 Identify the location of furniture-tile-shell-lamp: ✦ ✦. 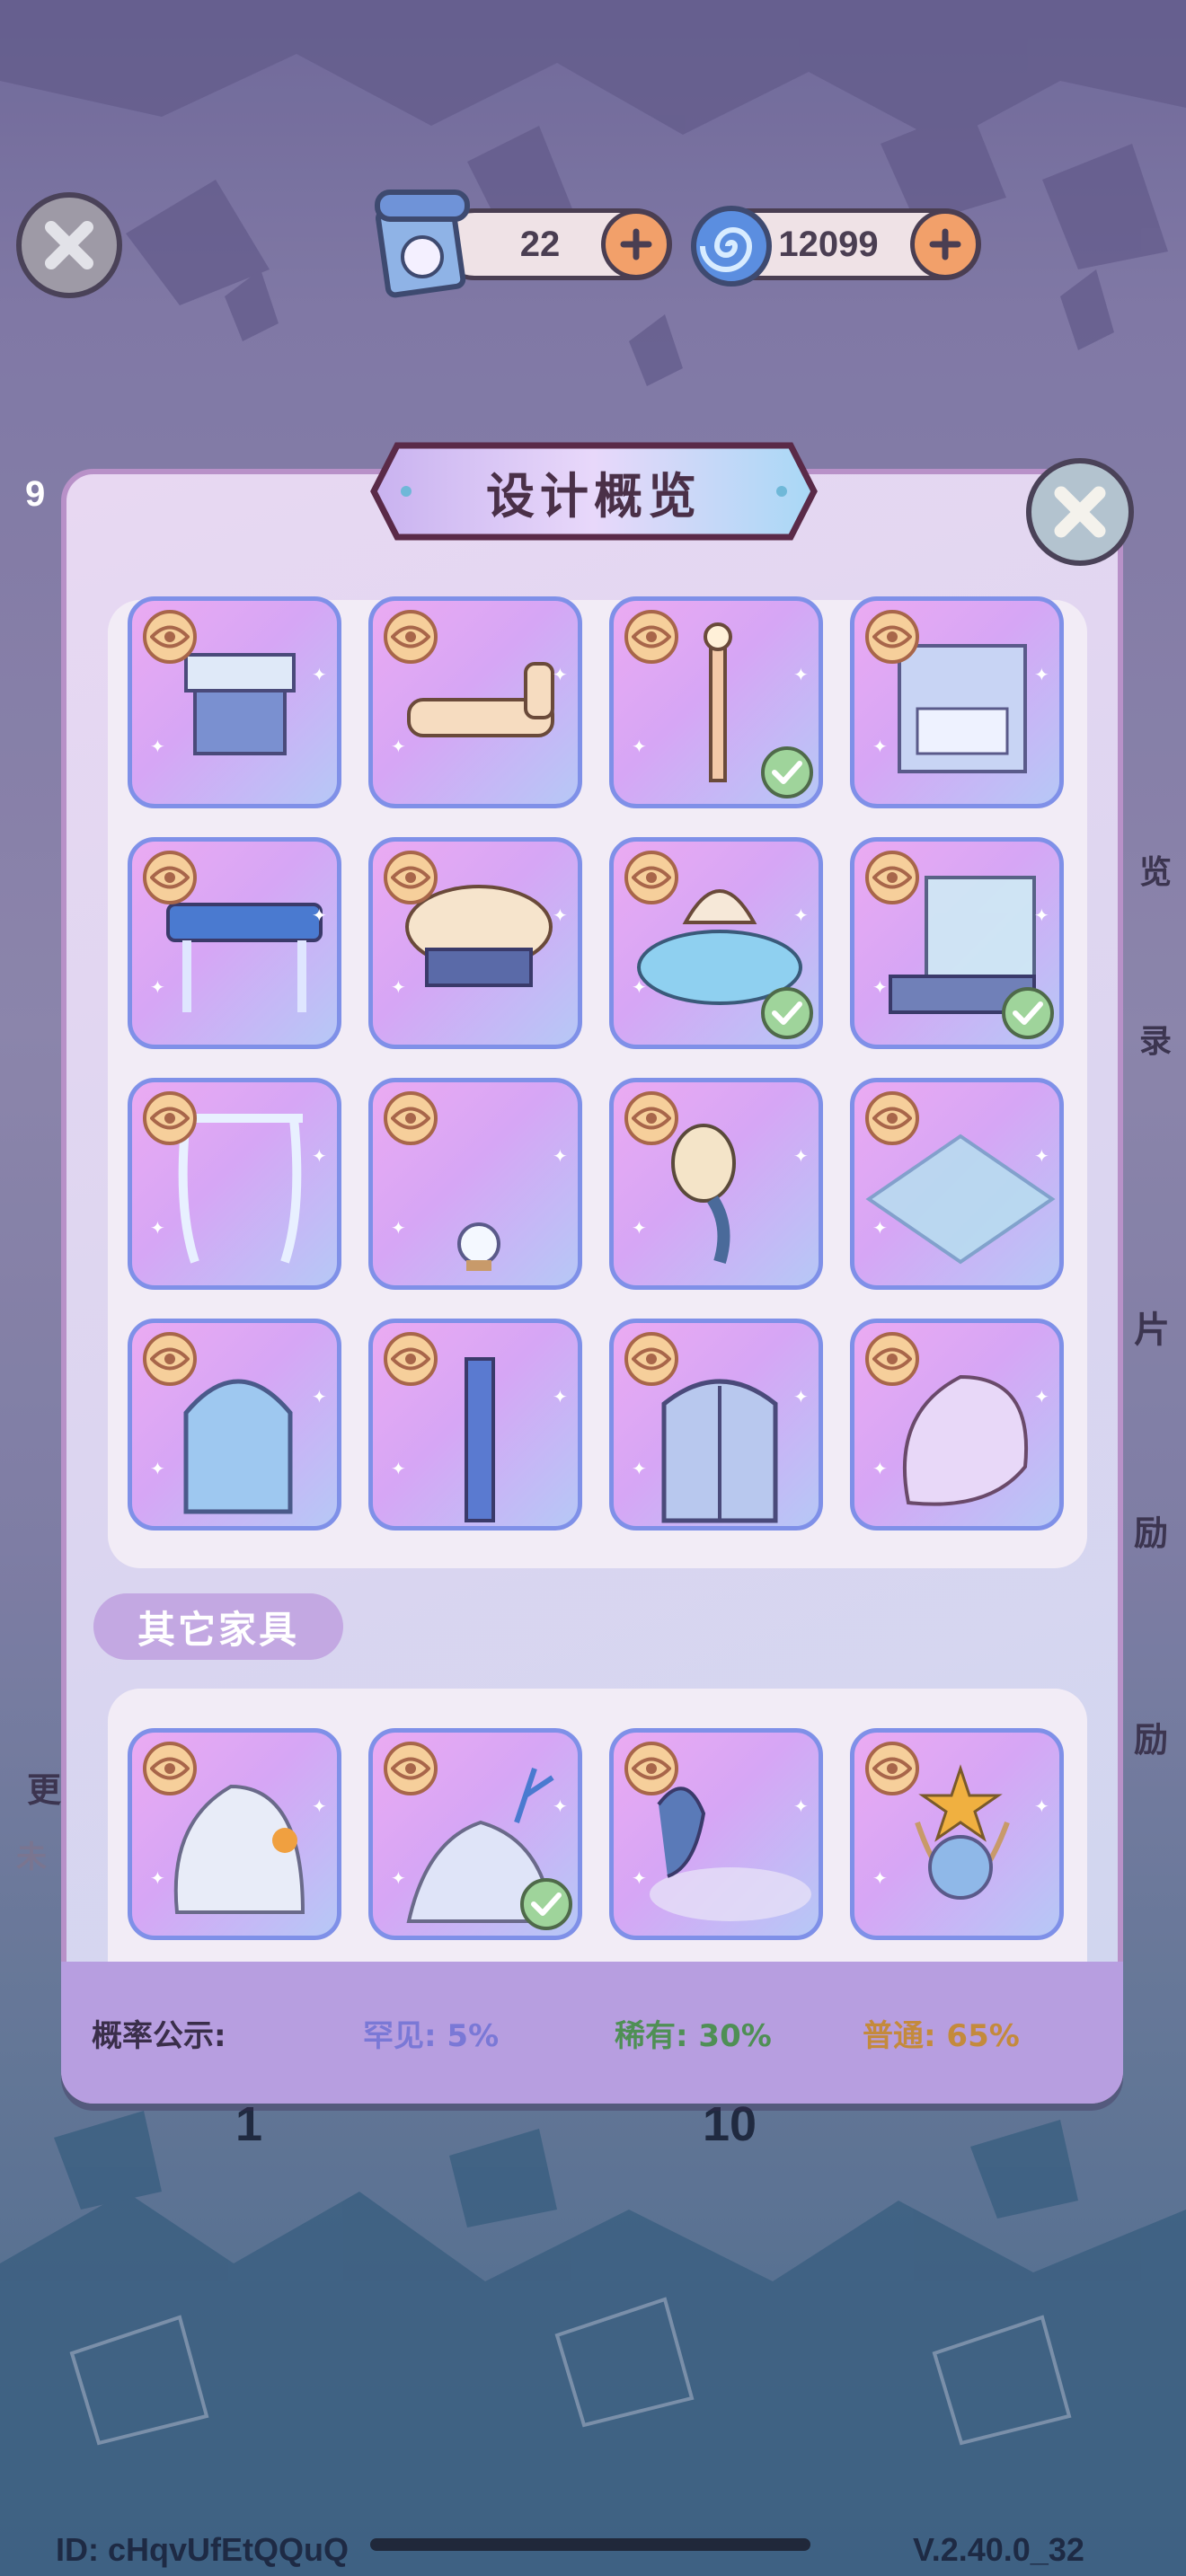
(716, 1184).